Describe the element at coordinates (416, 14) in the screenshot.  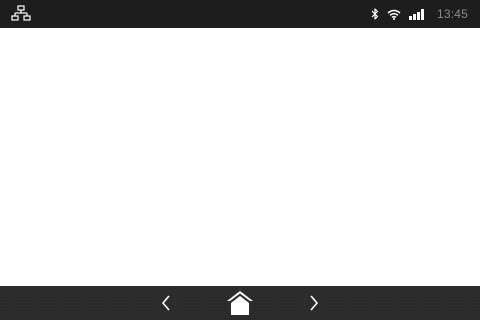
I see `signal-icon` at that location.